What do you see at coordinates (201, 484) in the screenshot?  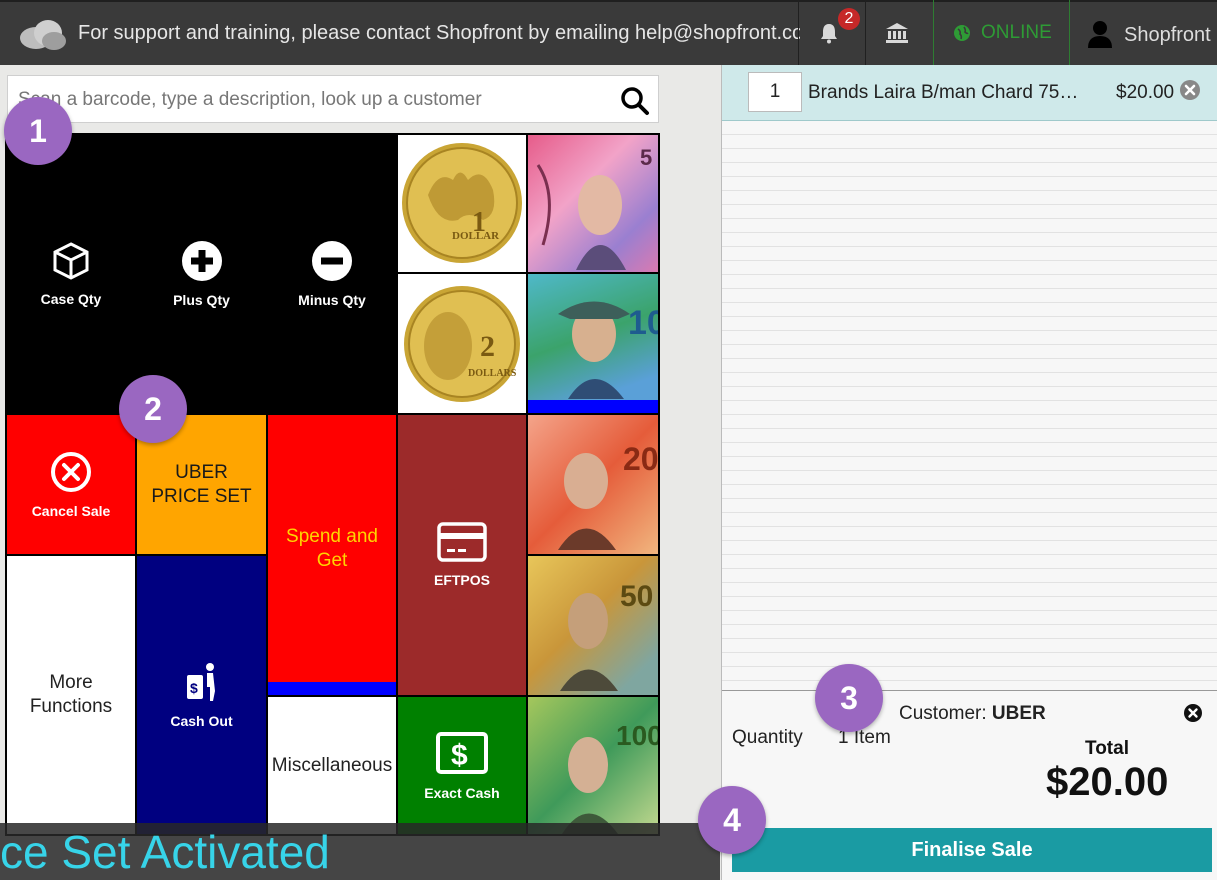 I see `uber-price-set-label: UBER PRICE SET` at bounding box center [201, 484].